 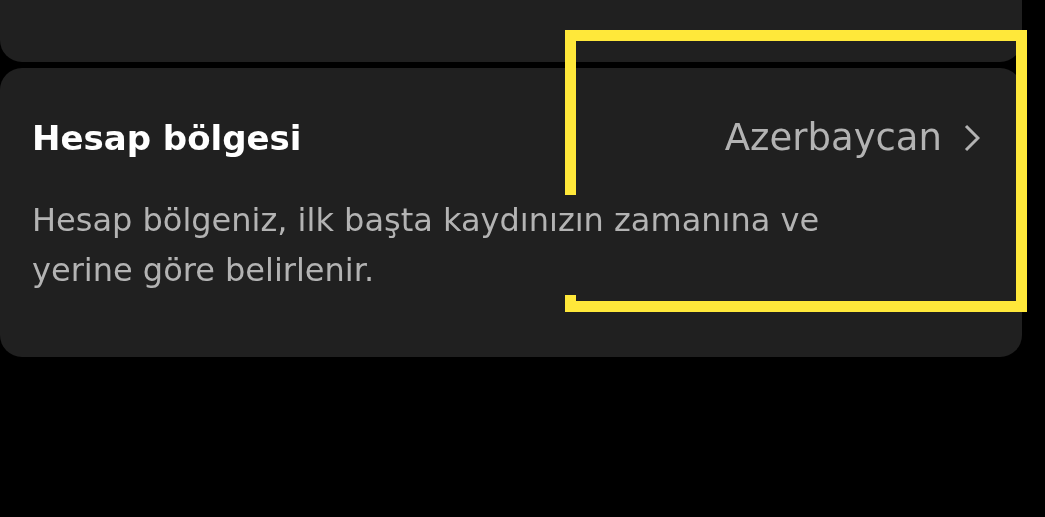 What do you see at coordinates (972, 137) in the screenshot?
I see `chevron-right-icon` at bounding box center [972, 137].